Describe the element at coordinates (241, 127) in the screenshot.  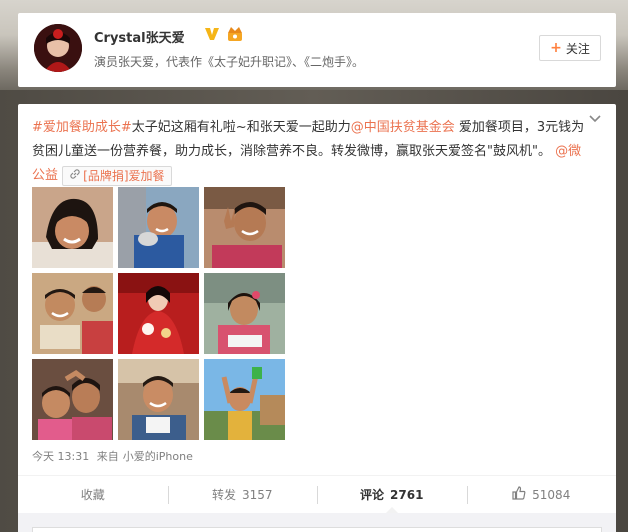
I see `post-text-part-1: 太子妃这厢有礼啦~和张天爱一起助力` at that location.